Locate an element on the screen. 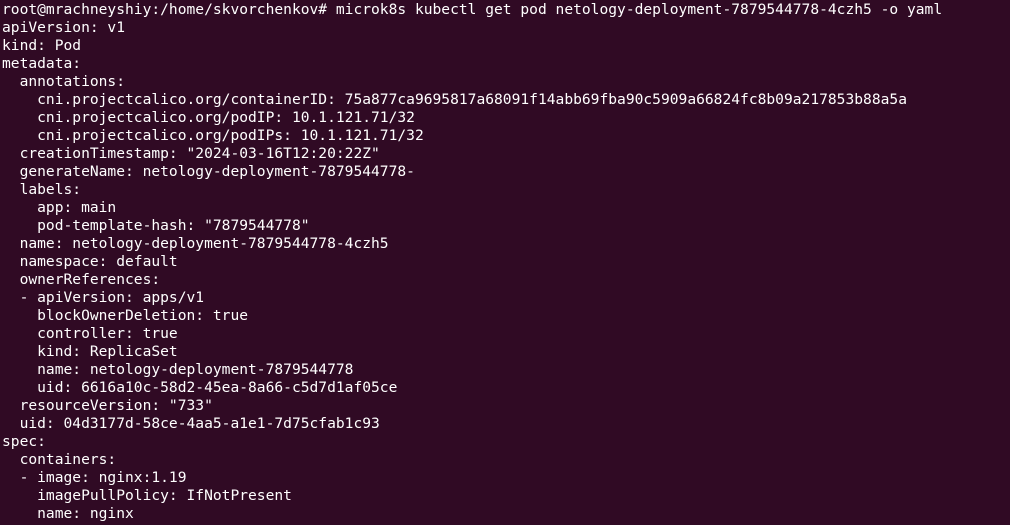 This screenshot has width=1010, height=525. output-line: - apiVersion: apps/v1 is located at coordinates (103, 297).